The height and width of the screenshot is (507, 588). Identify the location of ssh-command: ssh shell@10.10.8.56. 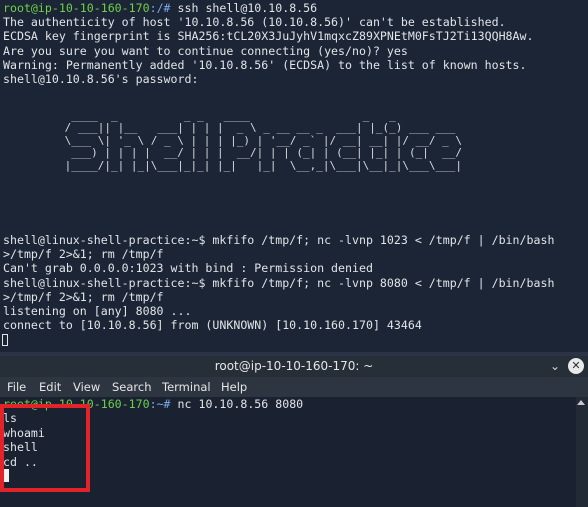
(244, 8).